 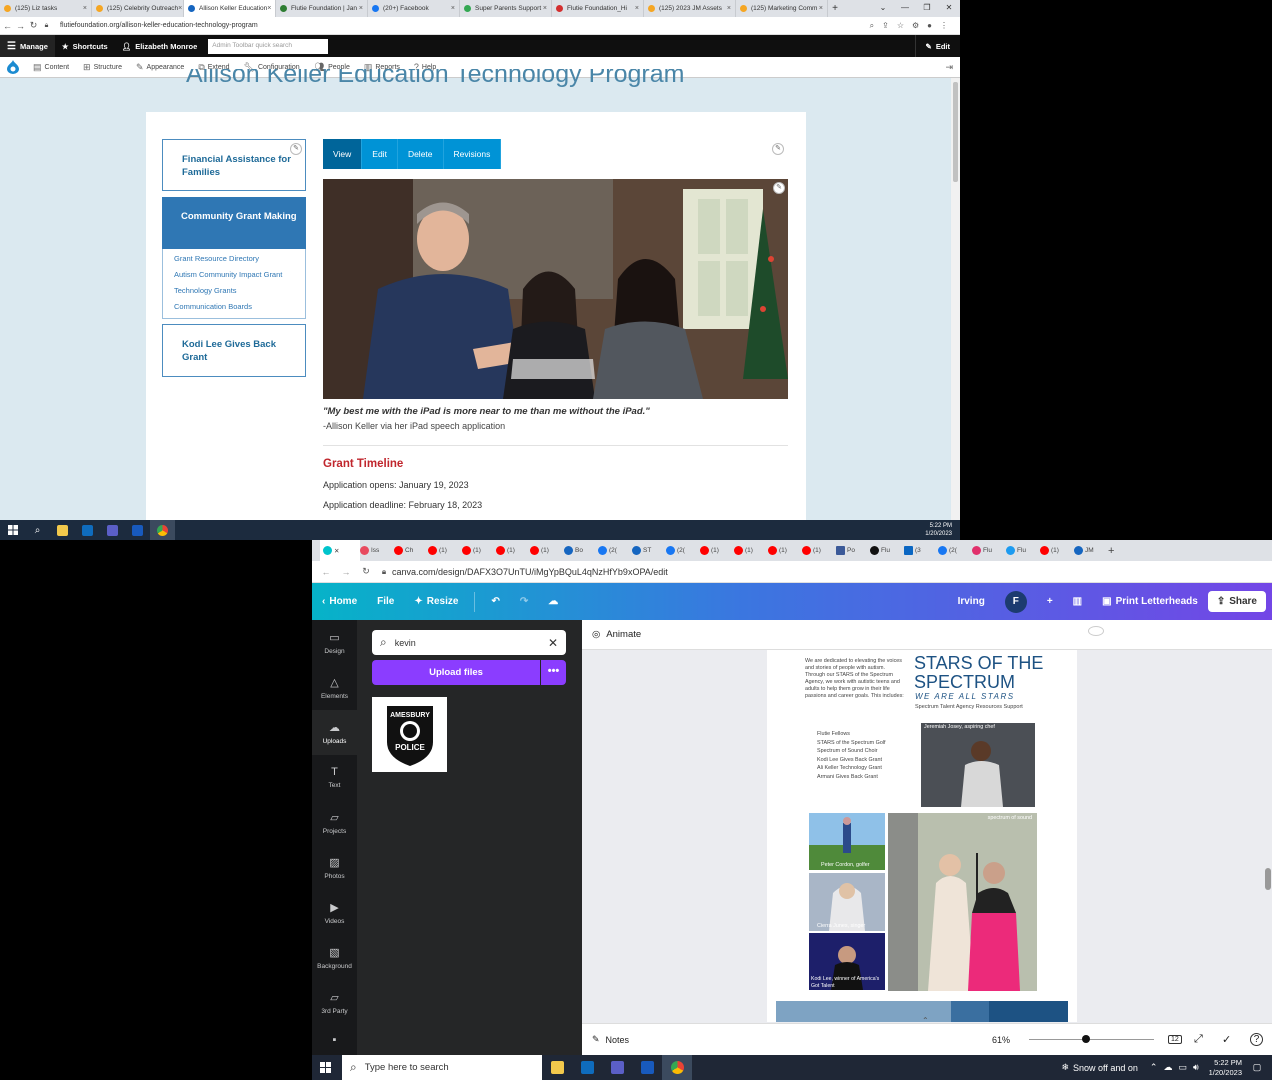 I want to click on browser-tab: ST, so click(x=649, y=550).